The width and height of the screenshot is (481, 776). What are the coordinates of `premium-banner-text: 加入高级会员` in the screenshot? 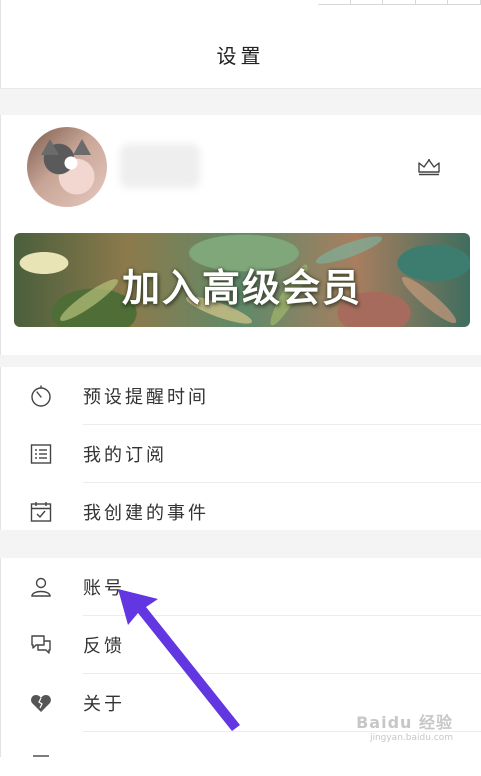 It's located at (241, 288).